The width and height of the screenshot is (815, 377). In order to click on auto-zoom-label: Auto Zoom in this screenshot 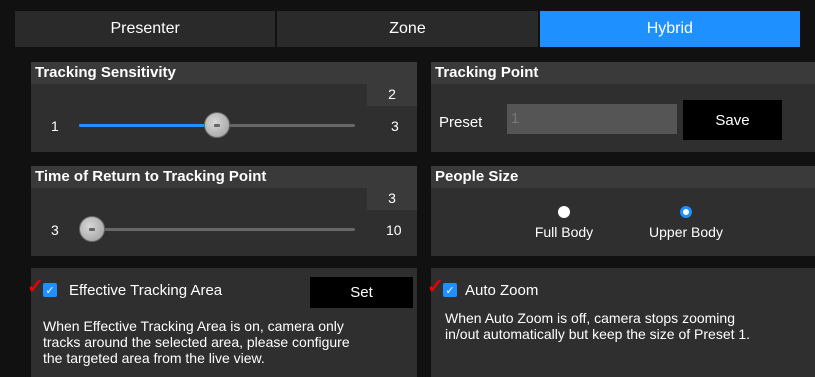, I will do `click(502, 290)`.